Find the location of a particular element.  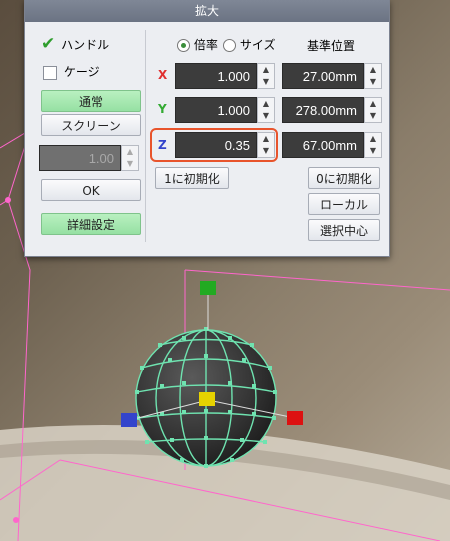

axis-y-label: Y is located at coordinates (162, 109).